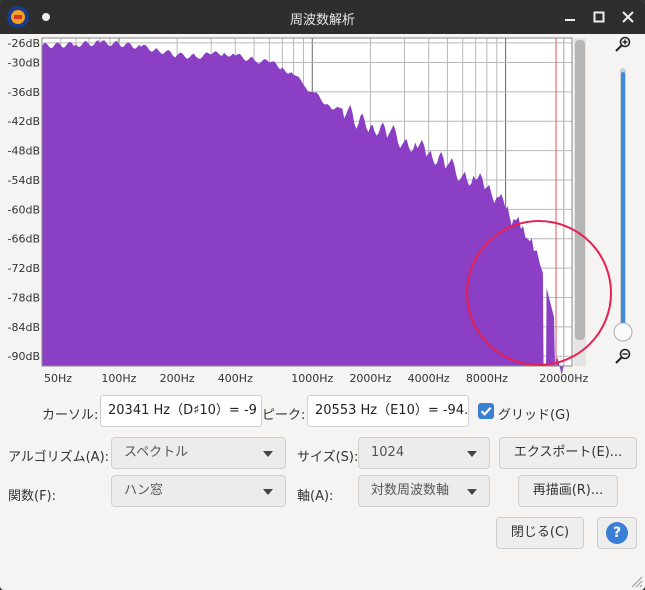 Image resolution: width=645 pixels, height=590 pixels. Describe the element at coordinates (599, 17) in the screenshot. I see `maximize-icon` at that location.